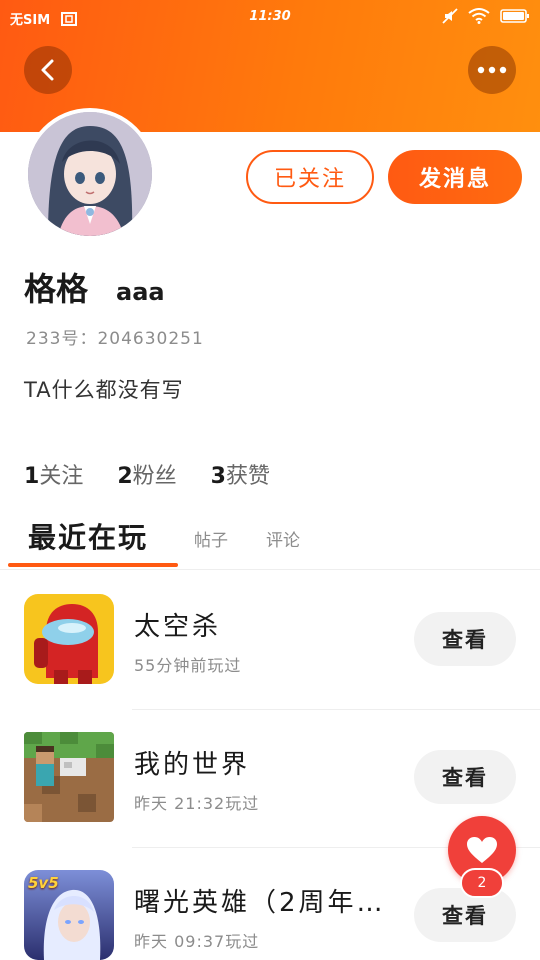 The width and height of the screenshot is (540, 960). What do you see at coordinates (69, 777) in the screenshot?
I see `minecraft-game-icon` at bounding box center [69, 777].